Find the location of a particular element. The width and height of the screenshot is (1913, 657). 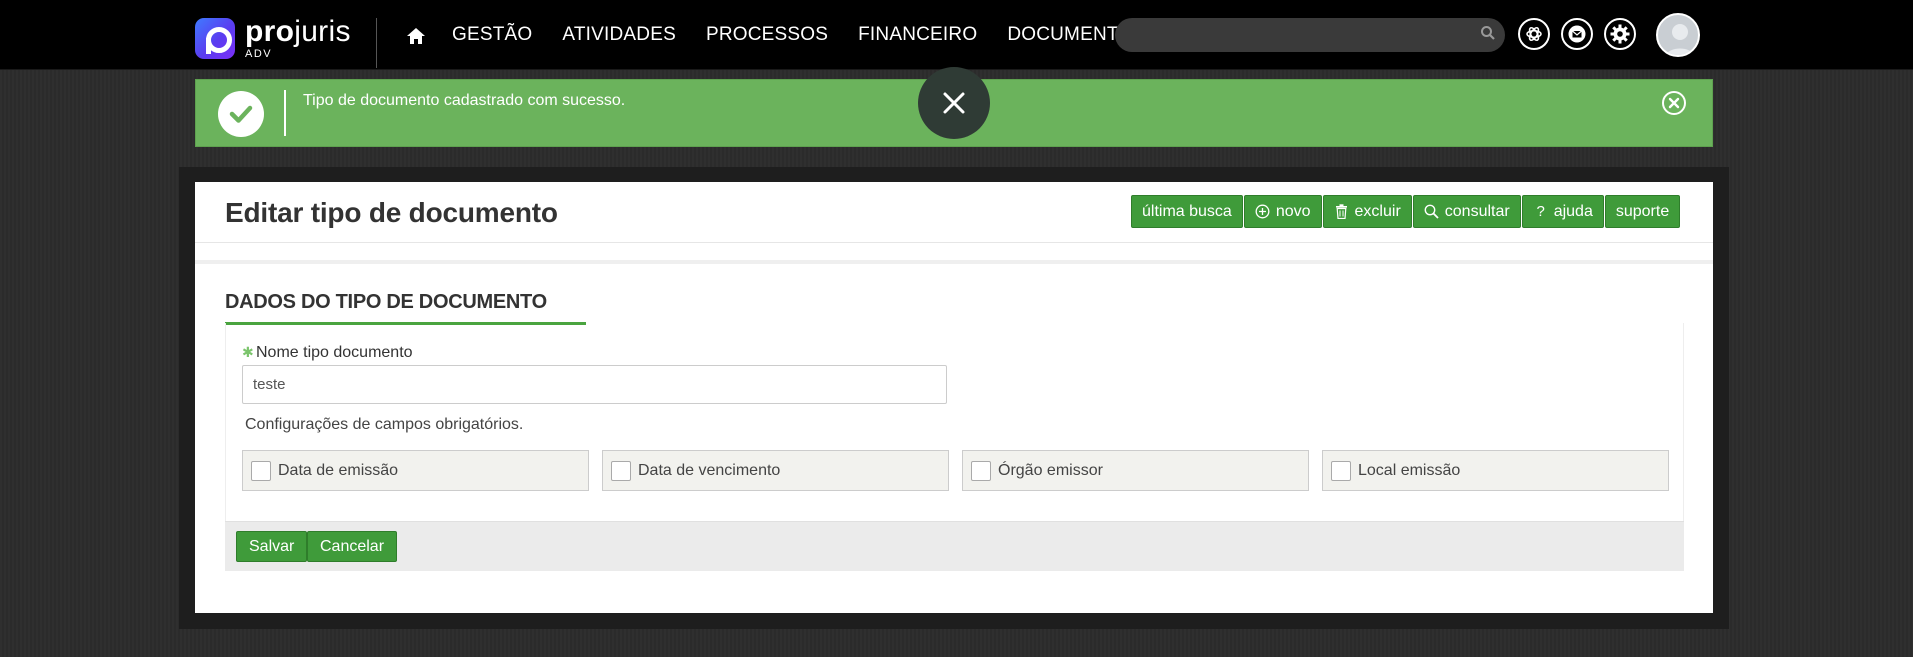

support-button: suporte is located at coordinates (1642, 211).